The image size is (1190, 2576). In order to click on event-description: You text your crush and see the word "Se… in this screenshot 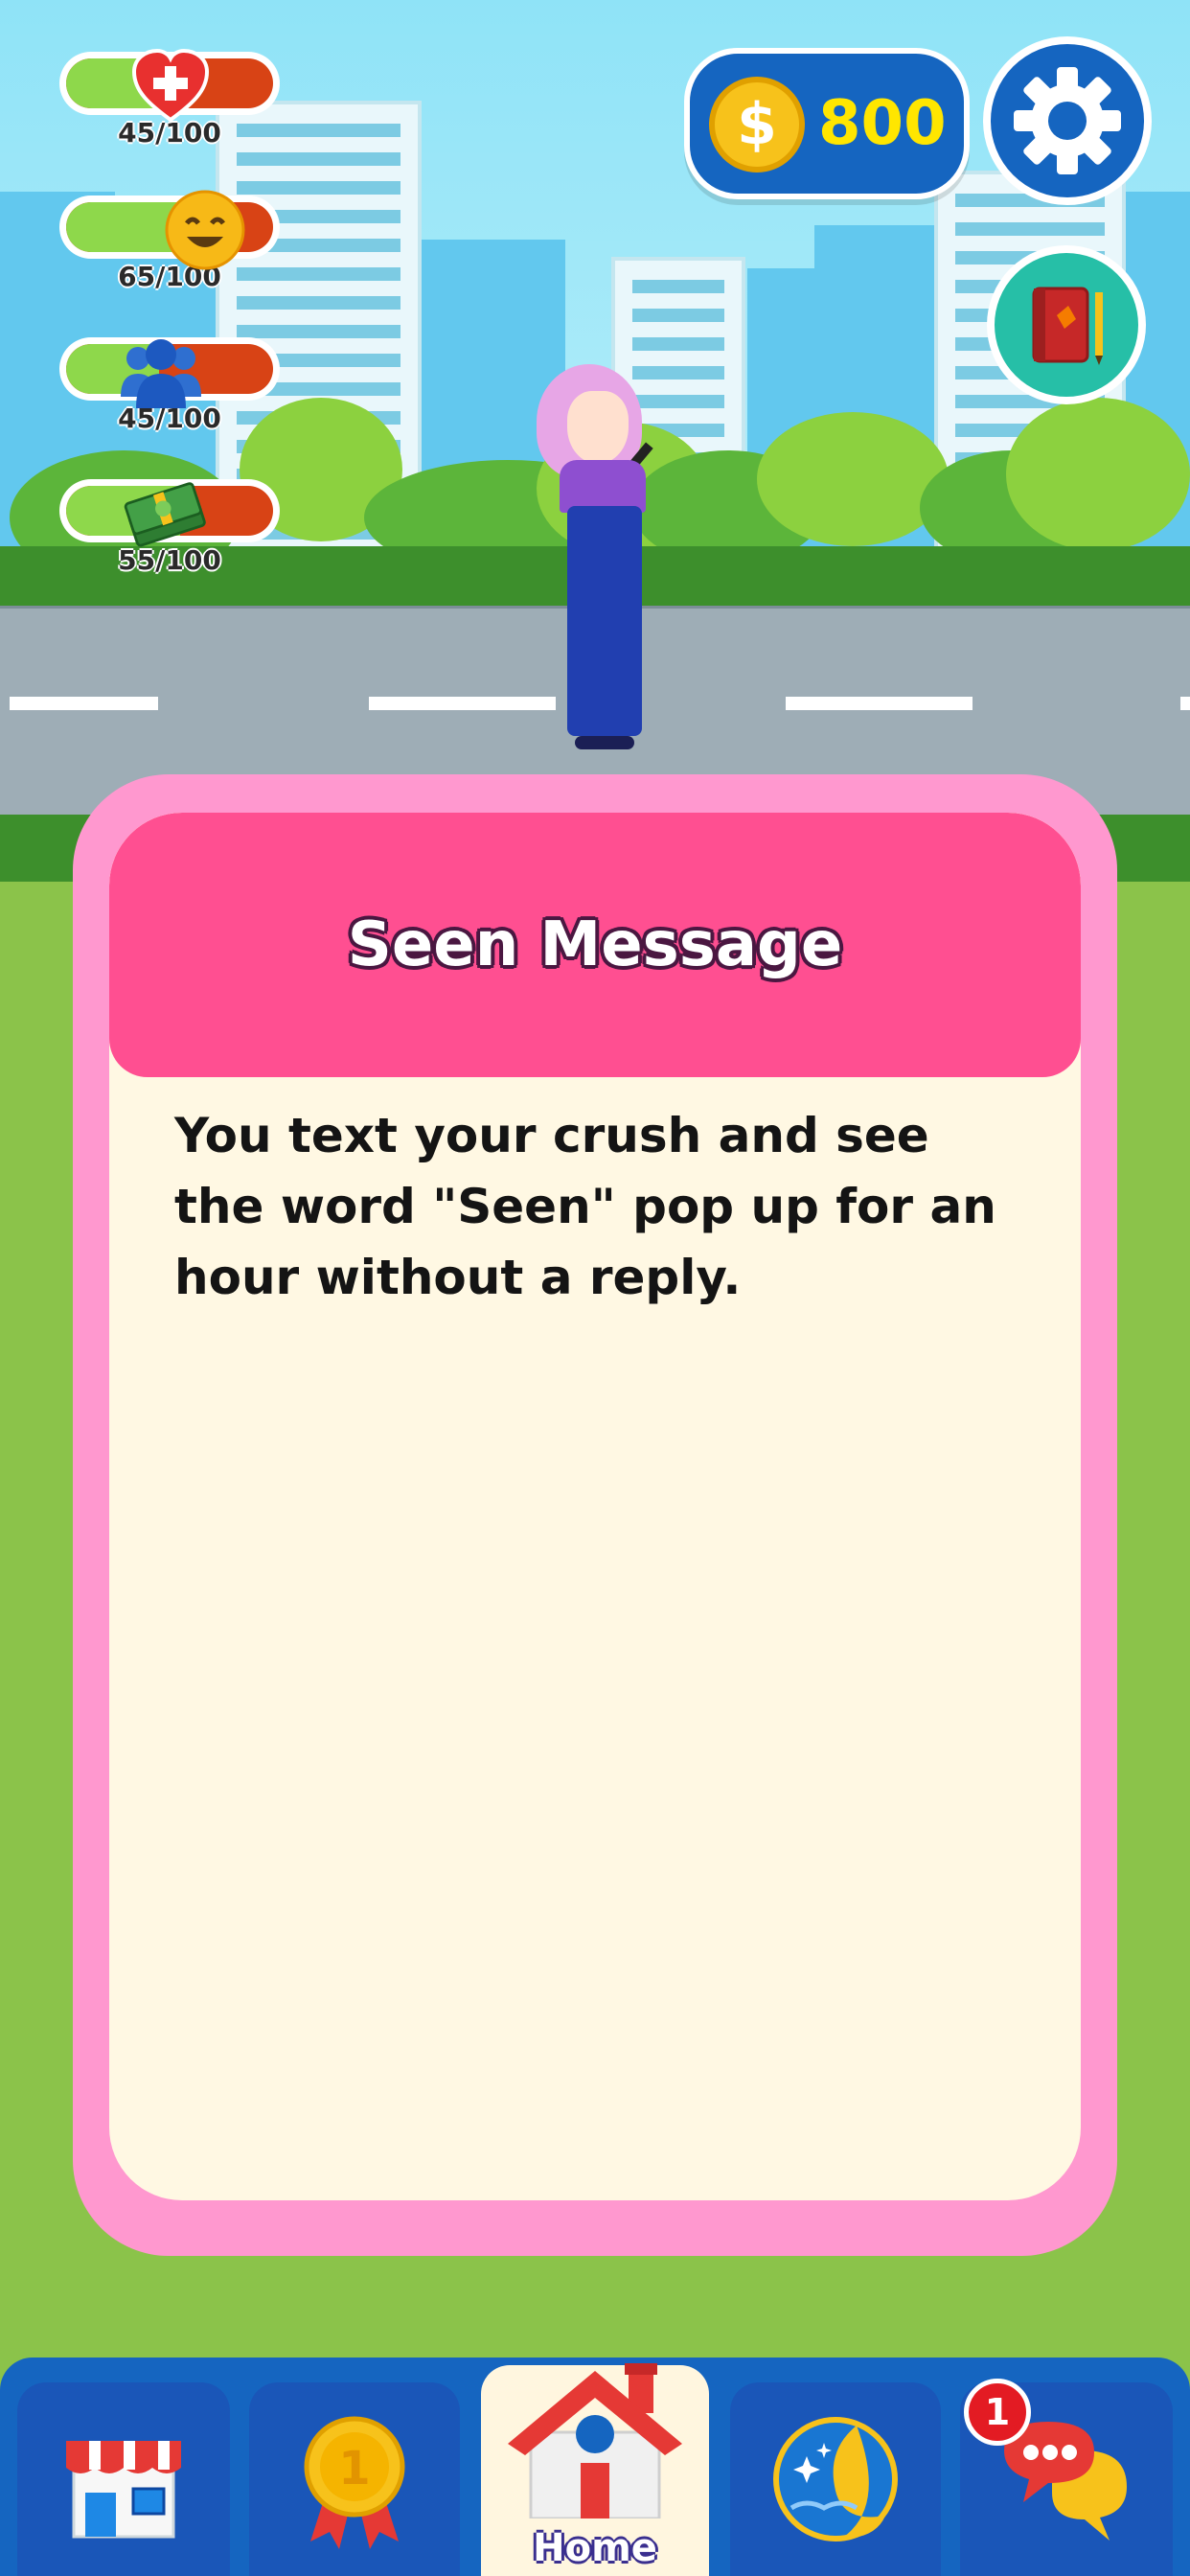, I will do `click(585, 1206)`.